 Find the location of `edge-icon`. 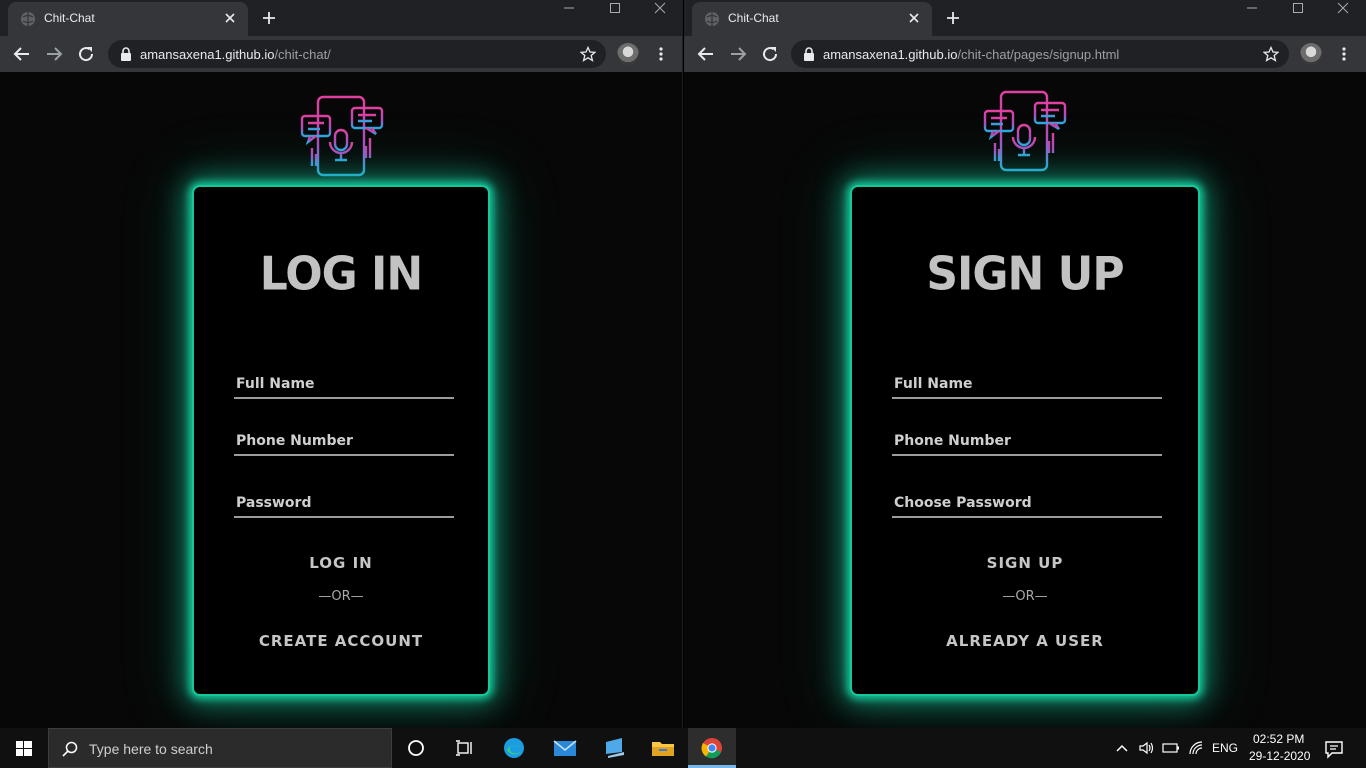

edge-icon is located at coordinates (514, 748).